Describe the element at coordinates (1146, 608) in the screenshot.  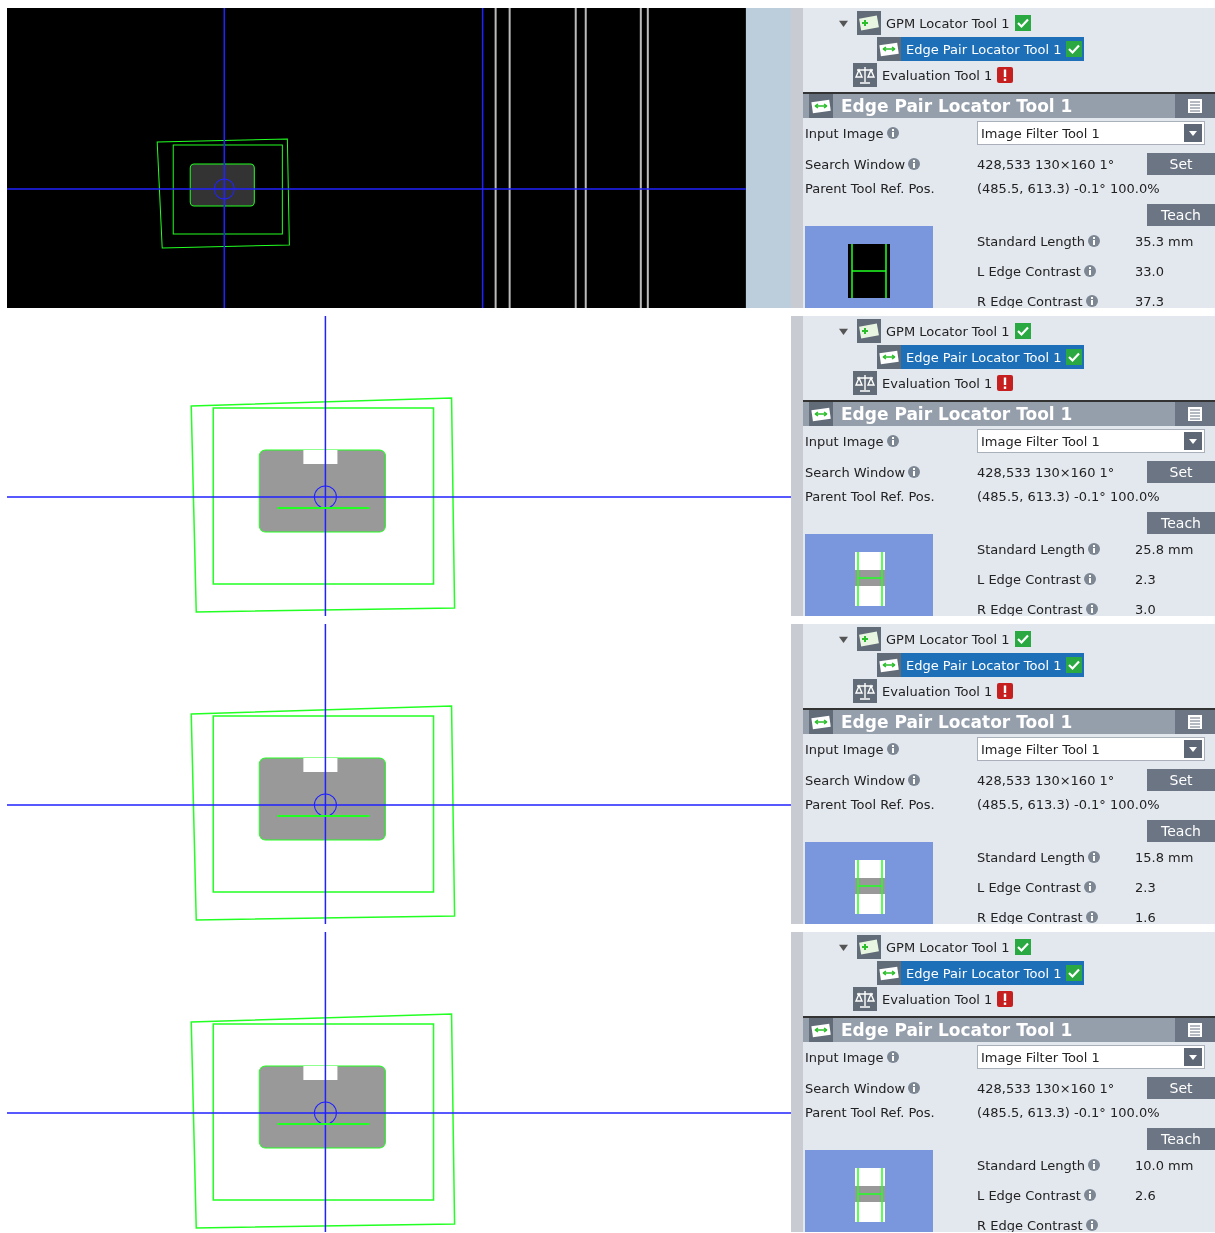
I see `param-value: 3.0` at that location.